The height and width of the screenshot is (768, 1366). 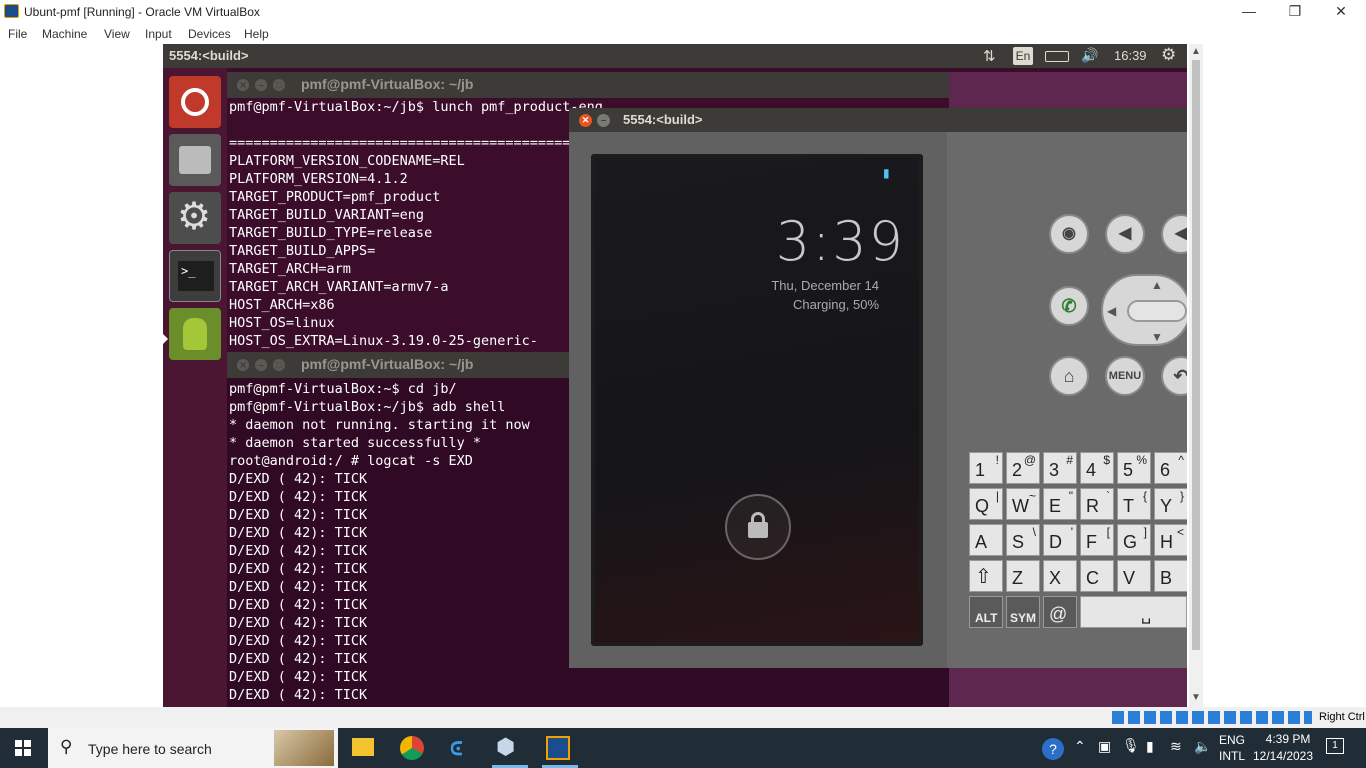 I want to click on microphone-icon: 🎙, so click(x=1131, y=745).